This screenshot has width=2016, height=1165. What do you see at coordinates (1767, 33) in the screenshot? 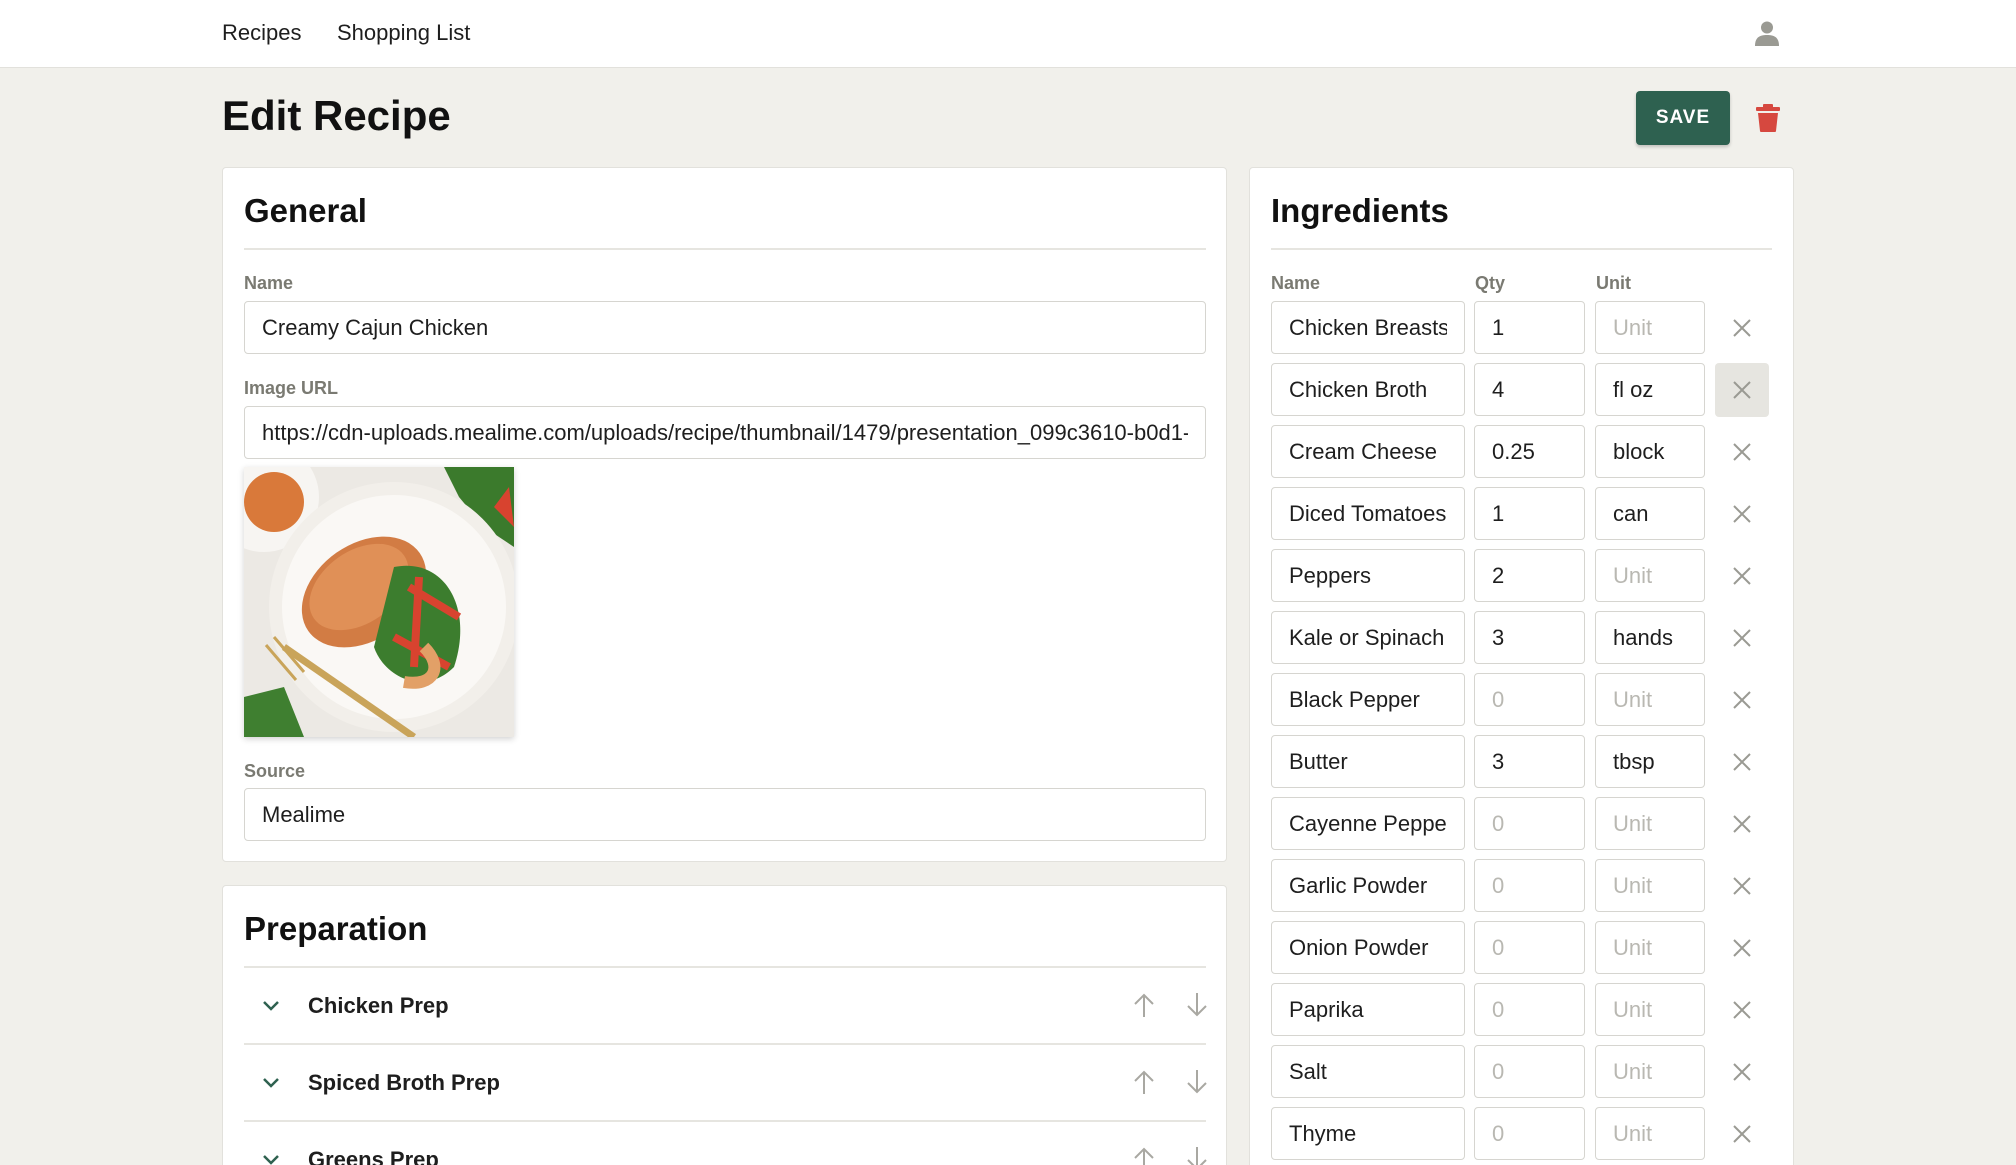
I see `user-icon` at bounding box center [1767, 33].